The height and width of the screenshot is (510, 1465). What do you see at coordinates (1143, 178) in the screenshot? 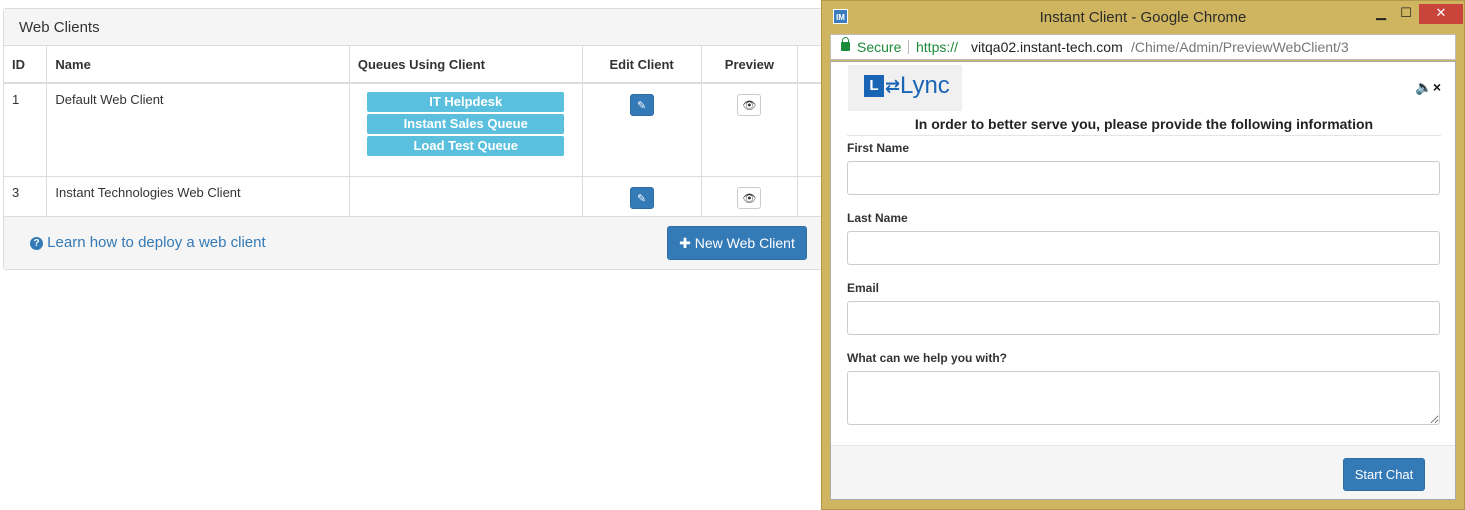
I see `first-name-field` at bounding box center [1143, 178].